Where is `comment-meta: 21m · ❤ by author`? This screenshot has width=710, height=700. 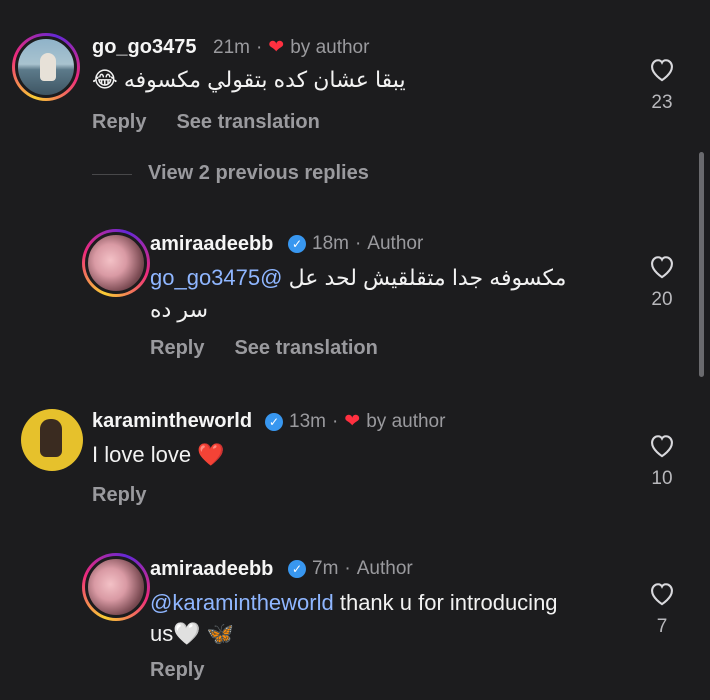
comment-meta: 21m · ❤ by author is located at coordinates (291, 47).